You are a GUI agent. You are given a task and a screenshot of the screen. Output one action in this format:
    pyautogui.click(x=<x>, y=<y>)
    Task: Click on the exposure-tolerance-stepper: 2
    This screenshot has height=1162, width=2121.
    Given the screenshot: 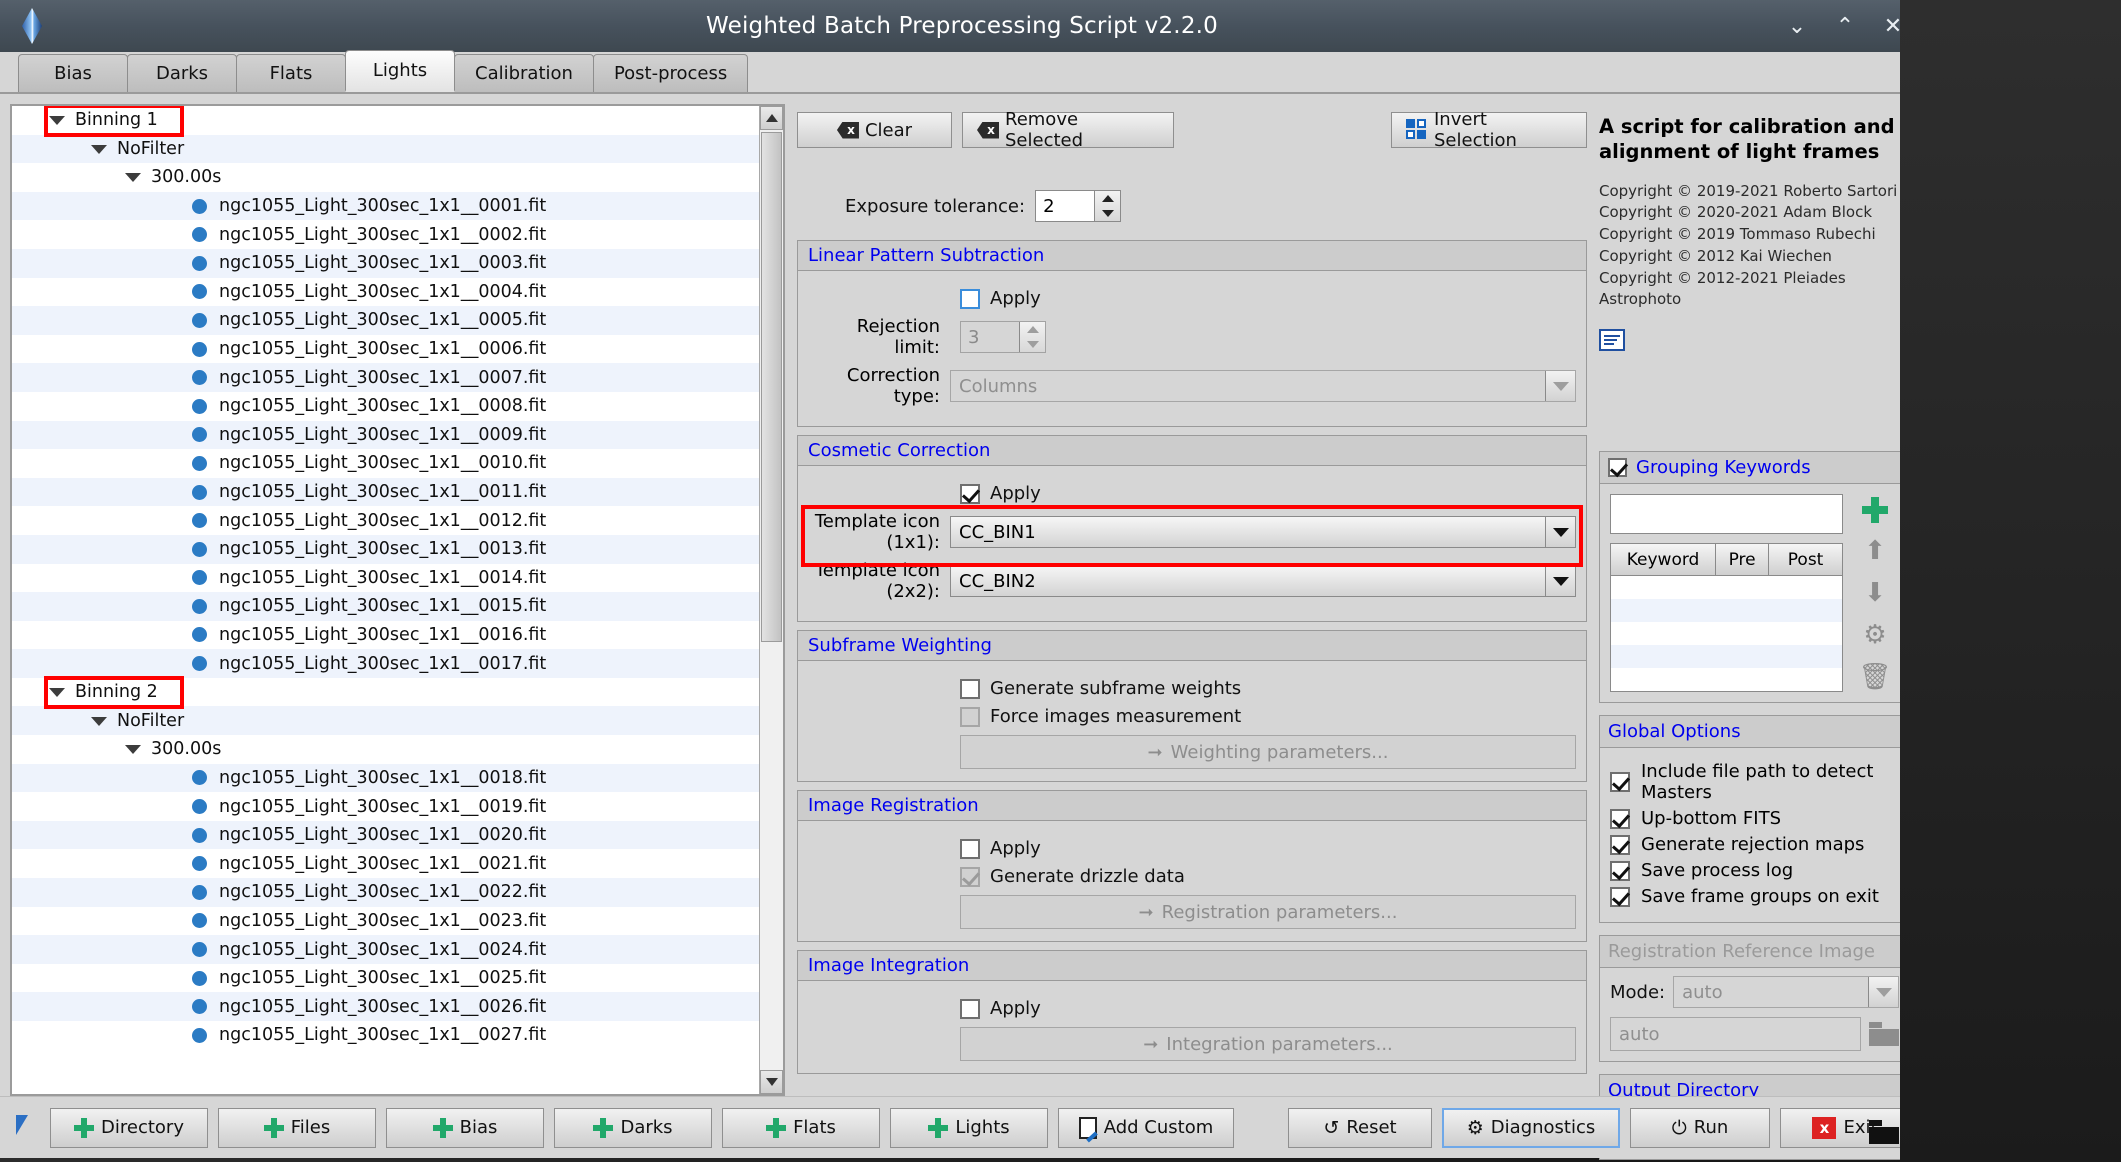 What is the action you would take?
    pyautogui.click(x=1078, y=206)
    